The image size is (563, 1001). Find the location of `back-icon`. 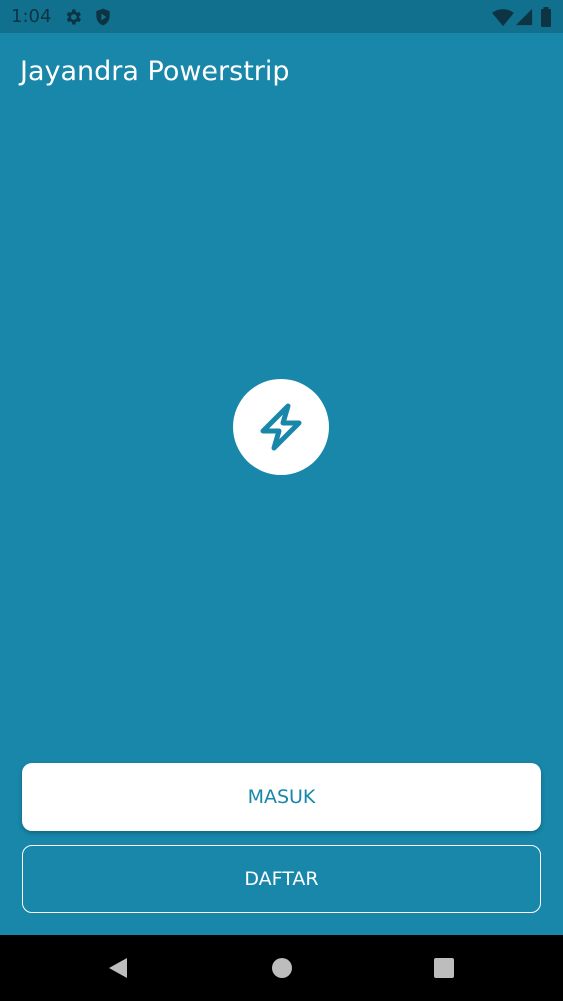

back-icon is located at coordinates (118, 968).